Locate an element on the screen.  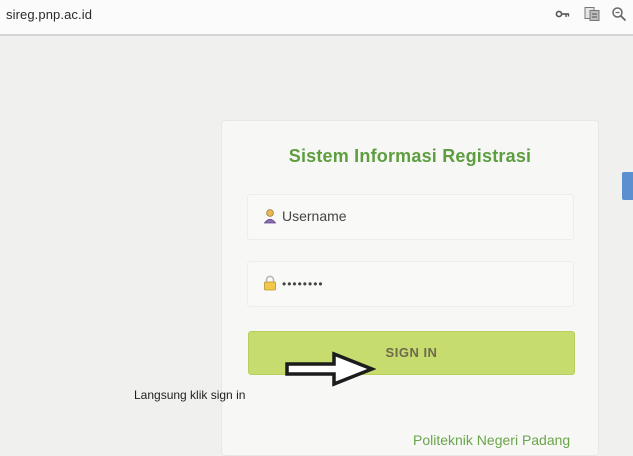
user-icon is located at coordinates (270, 216).